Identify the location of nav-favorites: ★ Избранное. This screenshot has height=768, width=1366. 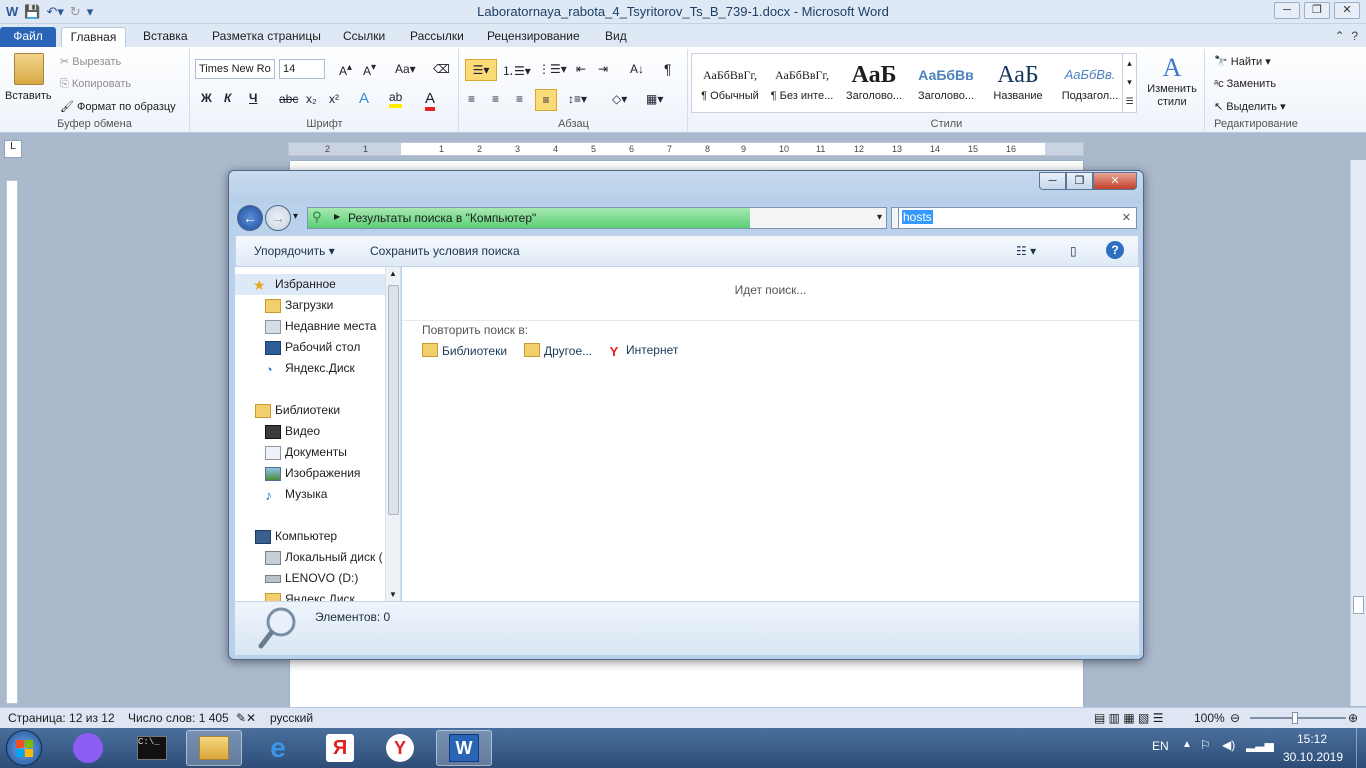
(310, 284).